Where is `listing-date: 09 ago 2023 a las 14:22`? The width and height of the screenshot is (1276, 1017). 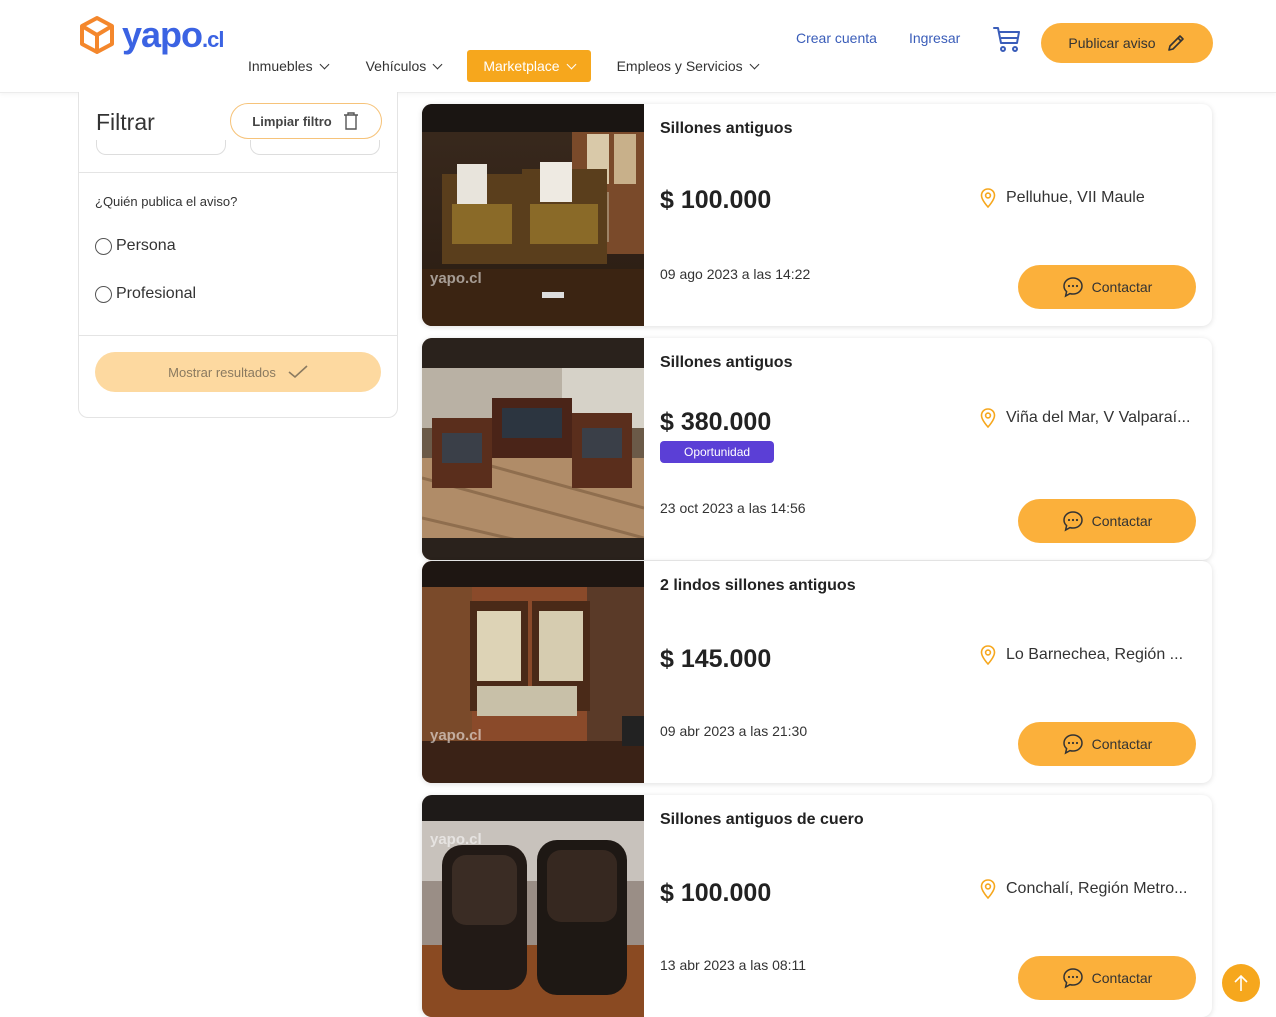
listing-date: 09 ago 2023 a las 14:22 is located at coordinates (735, 274).